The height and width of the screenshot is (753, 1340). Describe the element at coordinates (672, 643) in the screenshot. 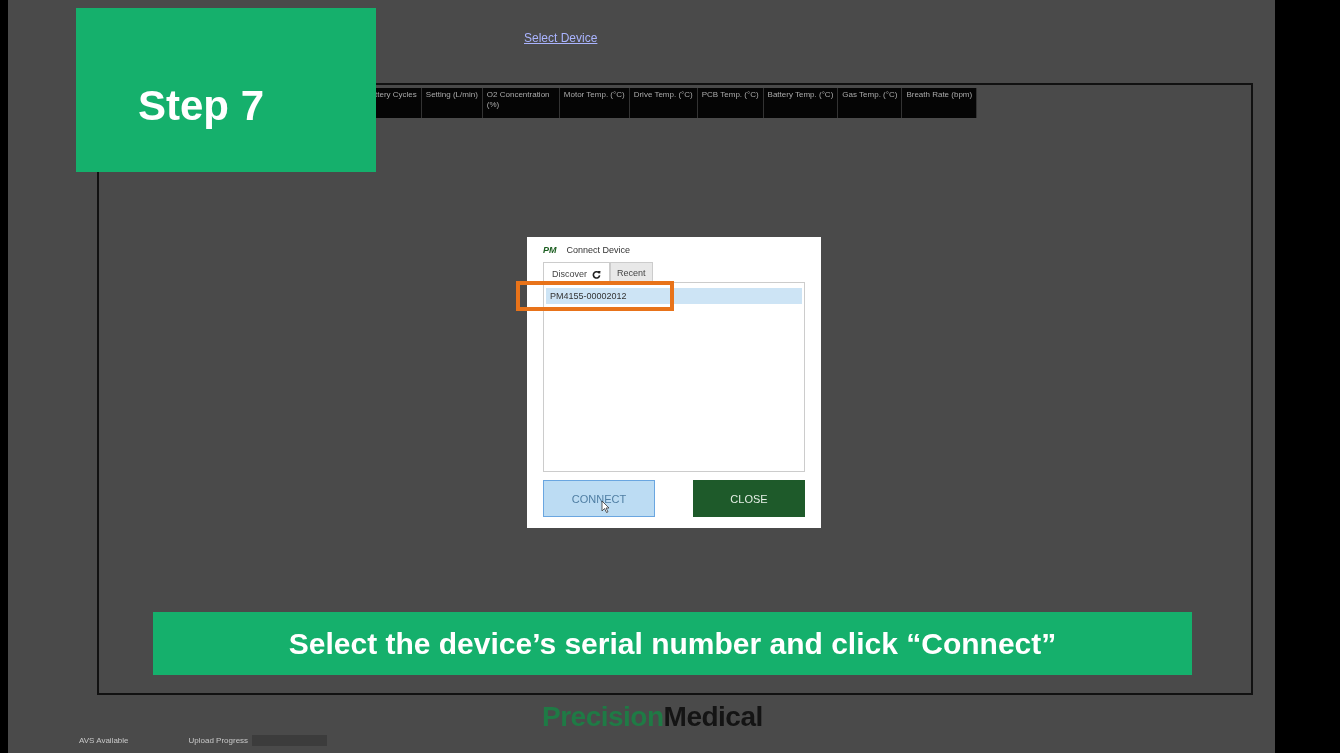

I see `caption-banner: Select the device’s serial number and click “Connect”` at that location.